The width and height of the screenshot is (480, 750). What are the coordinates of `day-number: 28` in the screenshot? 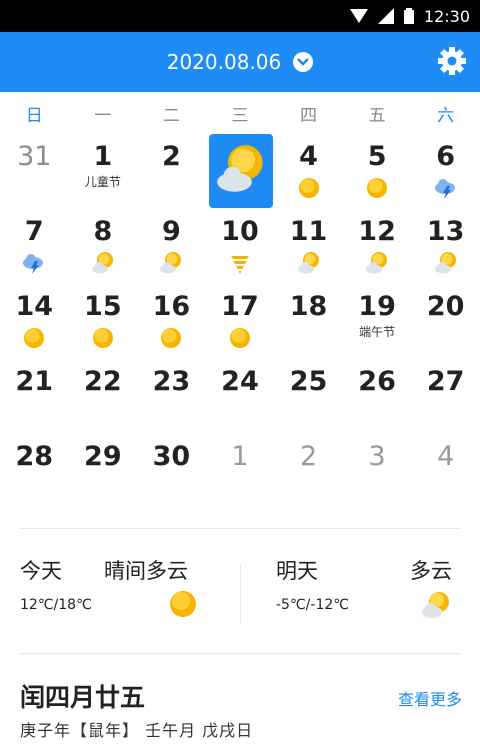 It's located at (34, 456).